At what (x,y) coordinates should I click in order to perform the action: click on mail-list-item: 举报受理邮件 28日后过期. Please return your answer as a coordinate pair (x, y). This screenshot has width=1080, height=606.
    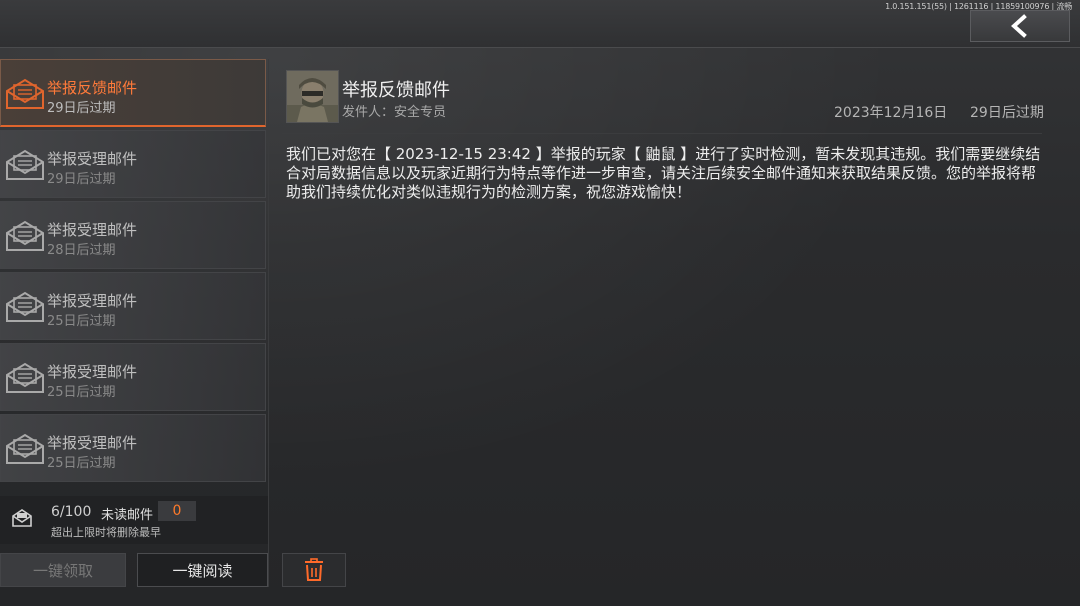
    Looking at the image, I should click on (133, 235).